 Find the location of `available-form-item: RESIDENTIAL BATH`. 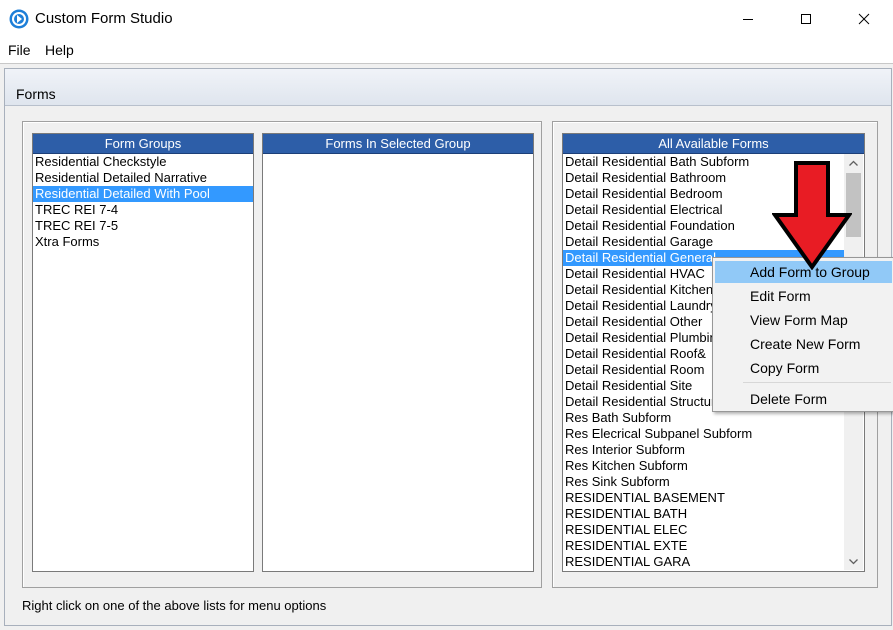

available-form-item: RESIDENTIAL BATH is located at coordinates (703, 514).